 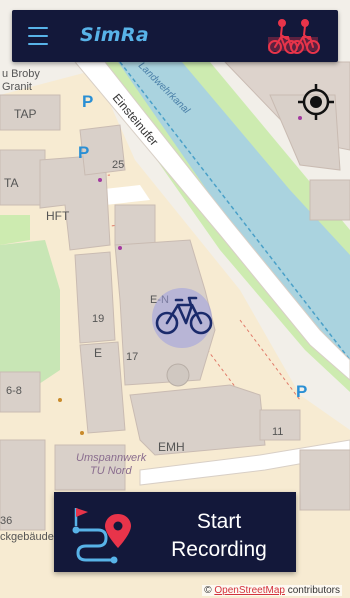 What do you see at coordinates (102, 387) in the screenshot?
I see `building-e` at bounding box center [102, 387].